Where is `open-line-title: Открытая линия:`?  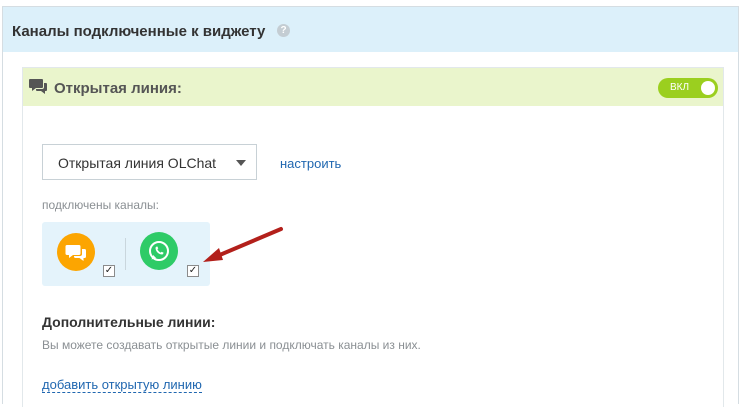 open-line-title: Открытая линия: is located at coordinates (118, 88).